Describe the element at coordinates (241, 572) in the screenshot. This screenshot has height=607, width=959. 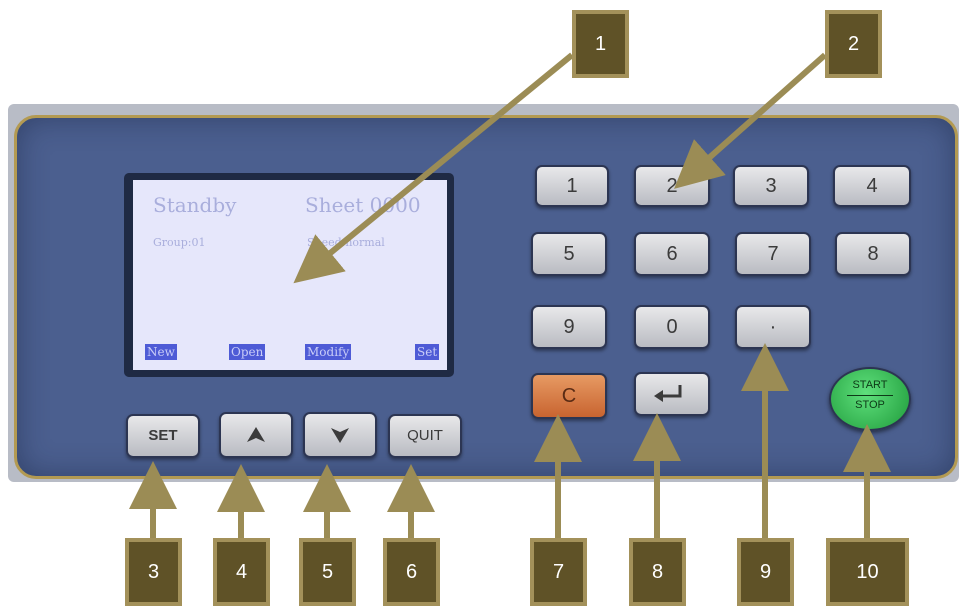
I see `callout-4: 4` at that location.